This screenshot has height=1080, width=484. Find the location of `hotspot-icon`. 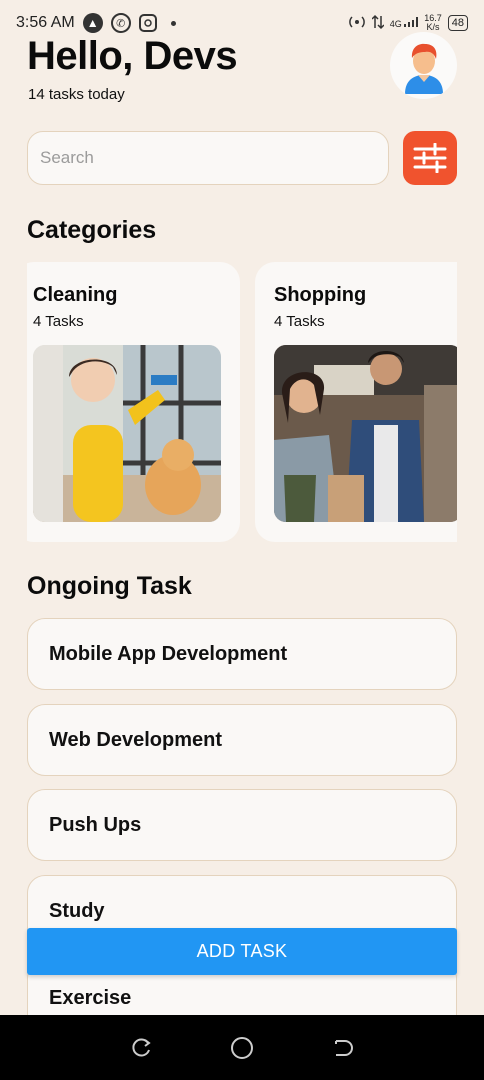

hotspot-icon is located at coordinates (357, 23).